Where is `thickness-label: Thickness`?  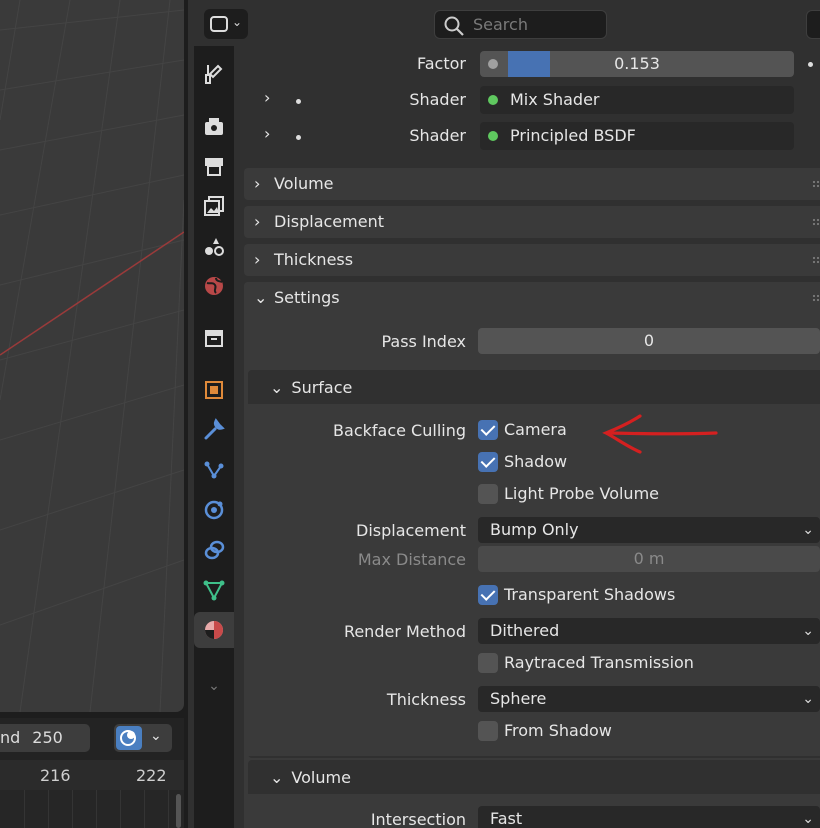 thickness-label: Thickness is located at coordinates (426, 699).